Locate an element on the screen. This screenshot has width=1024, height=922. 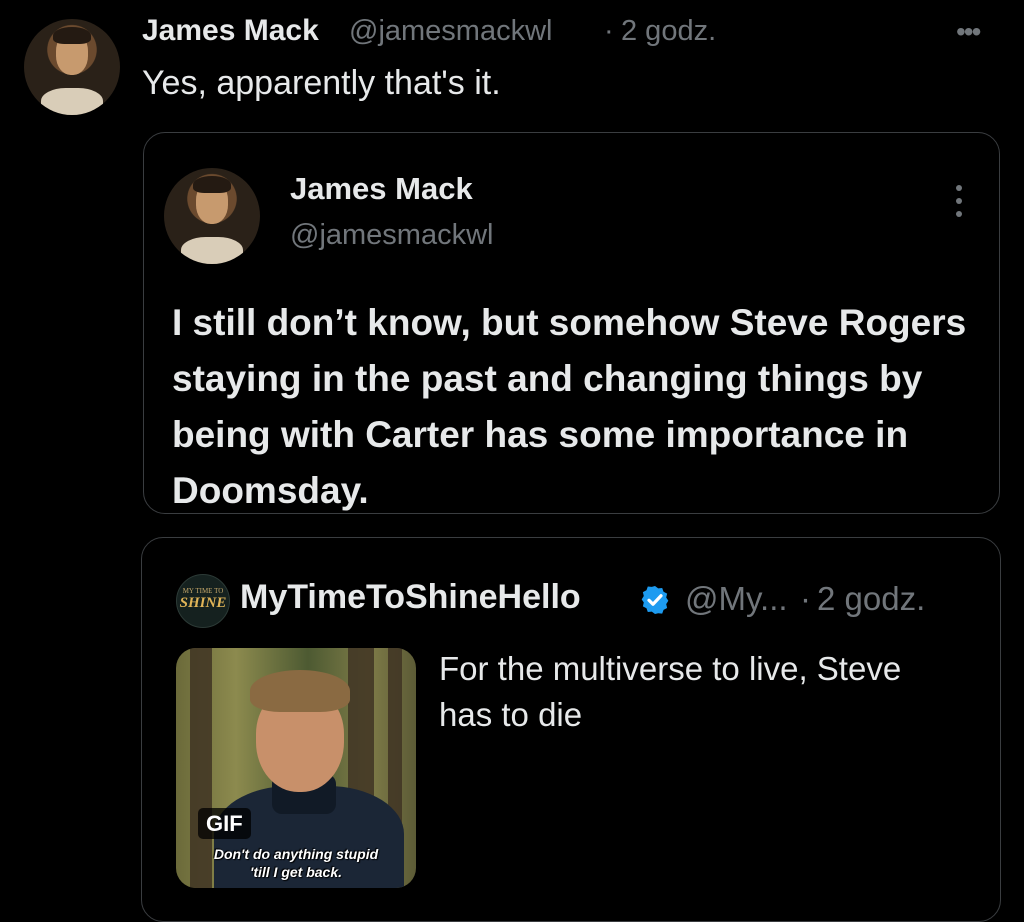
quoted-author-handle: @jamesmackwl is located at coordinates (391, 235).